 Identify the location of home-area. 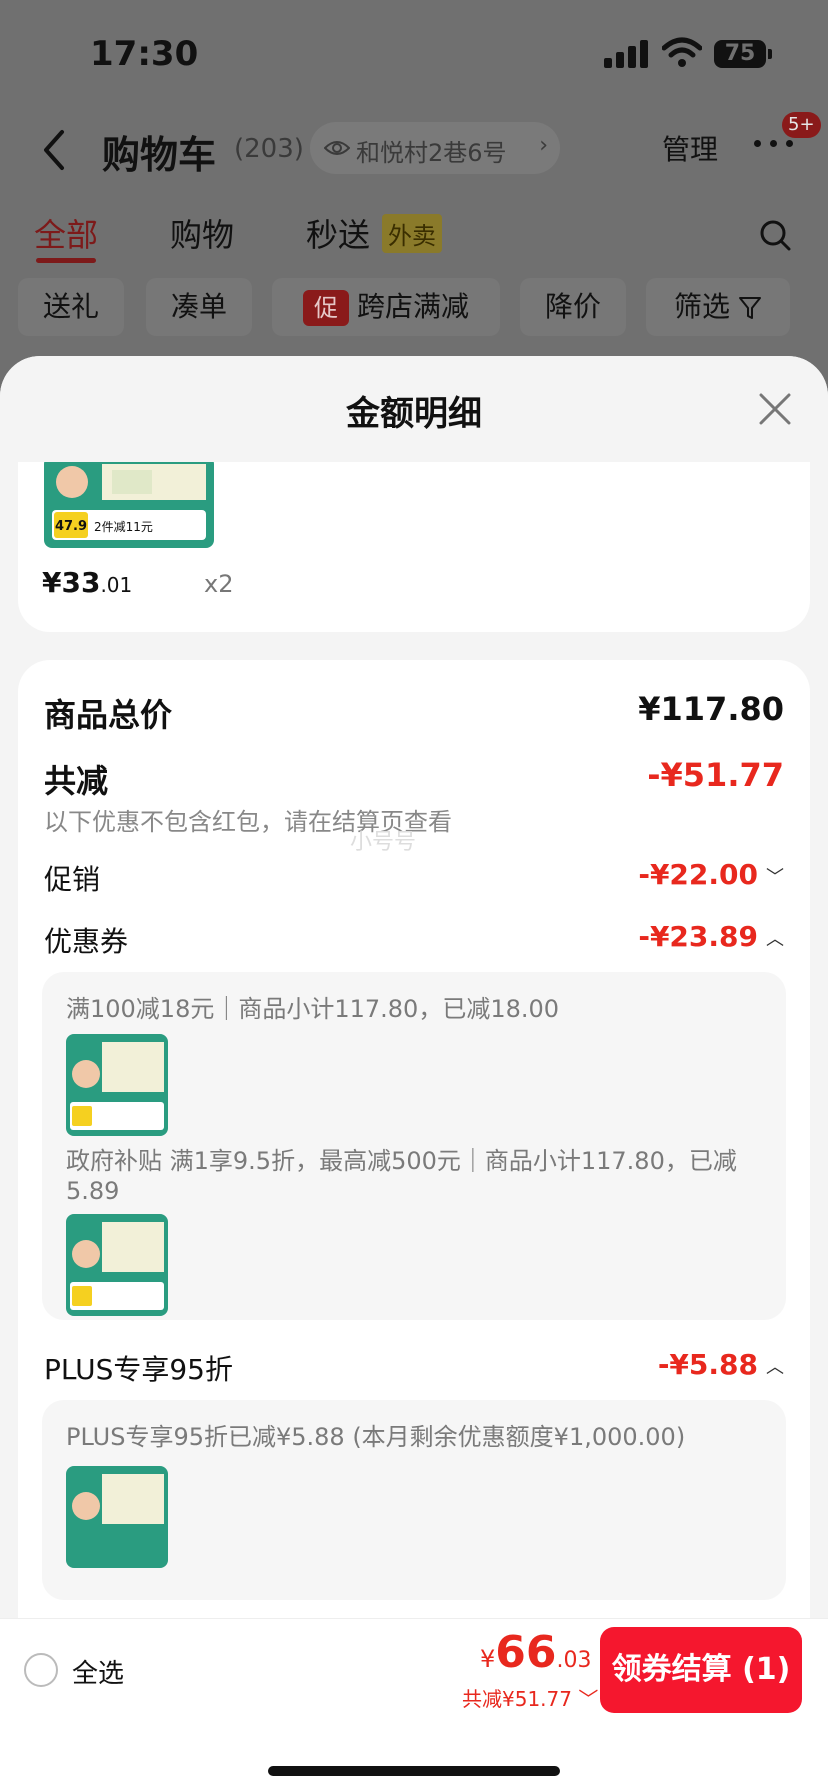
(414, 1755).